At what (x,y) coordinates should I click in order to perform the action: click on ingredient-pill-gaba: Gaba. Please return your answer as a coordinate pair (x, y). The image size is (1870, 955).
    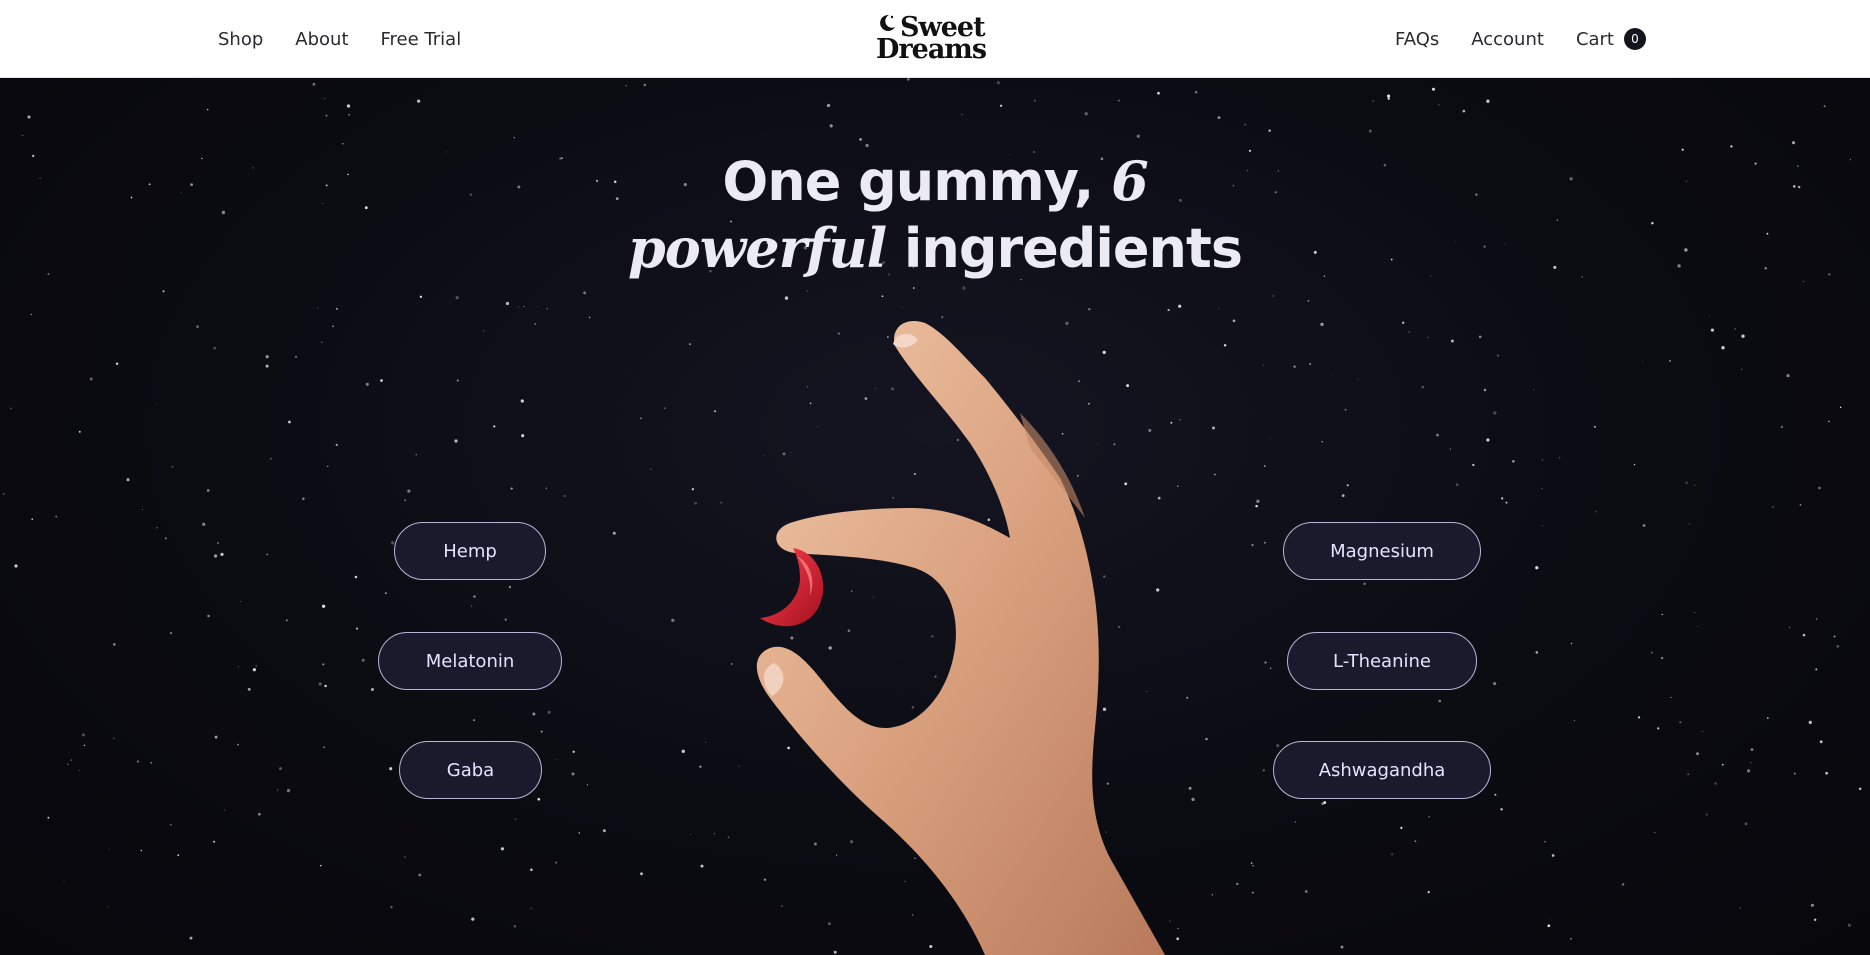
    Looking at the image, I should click on (470, 770).